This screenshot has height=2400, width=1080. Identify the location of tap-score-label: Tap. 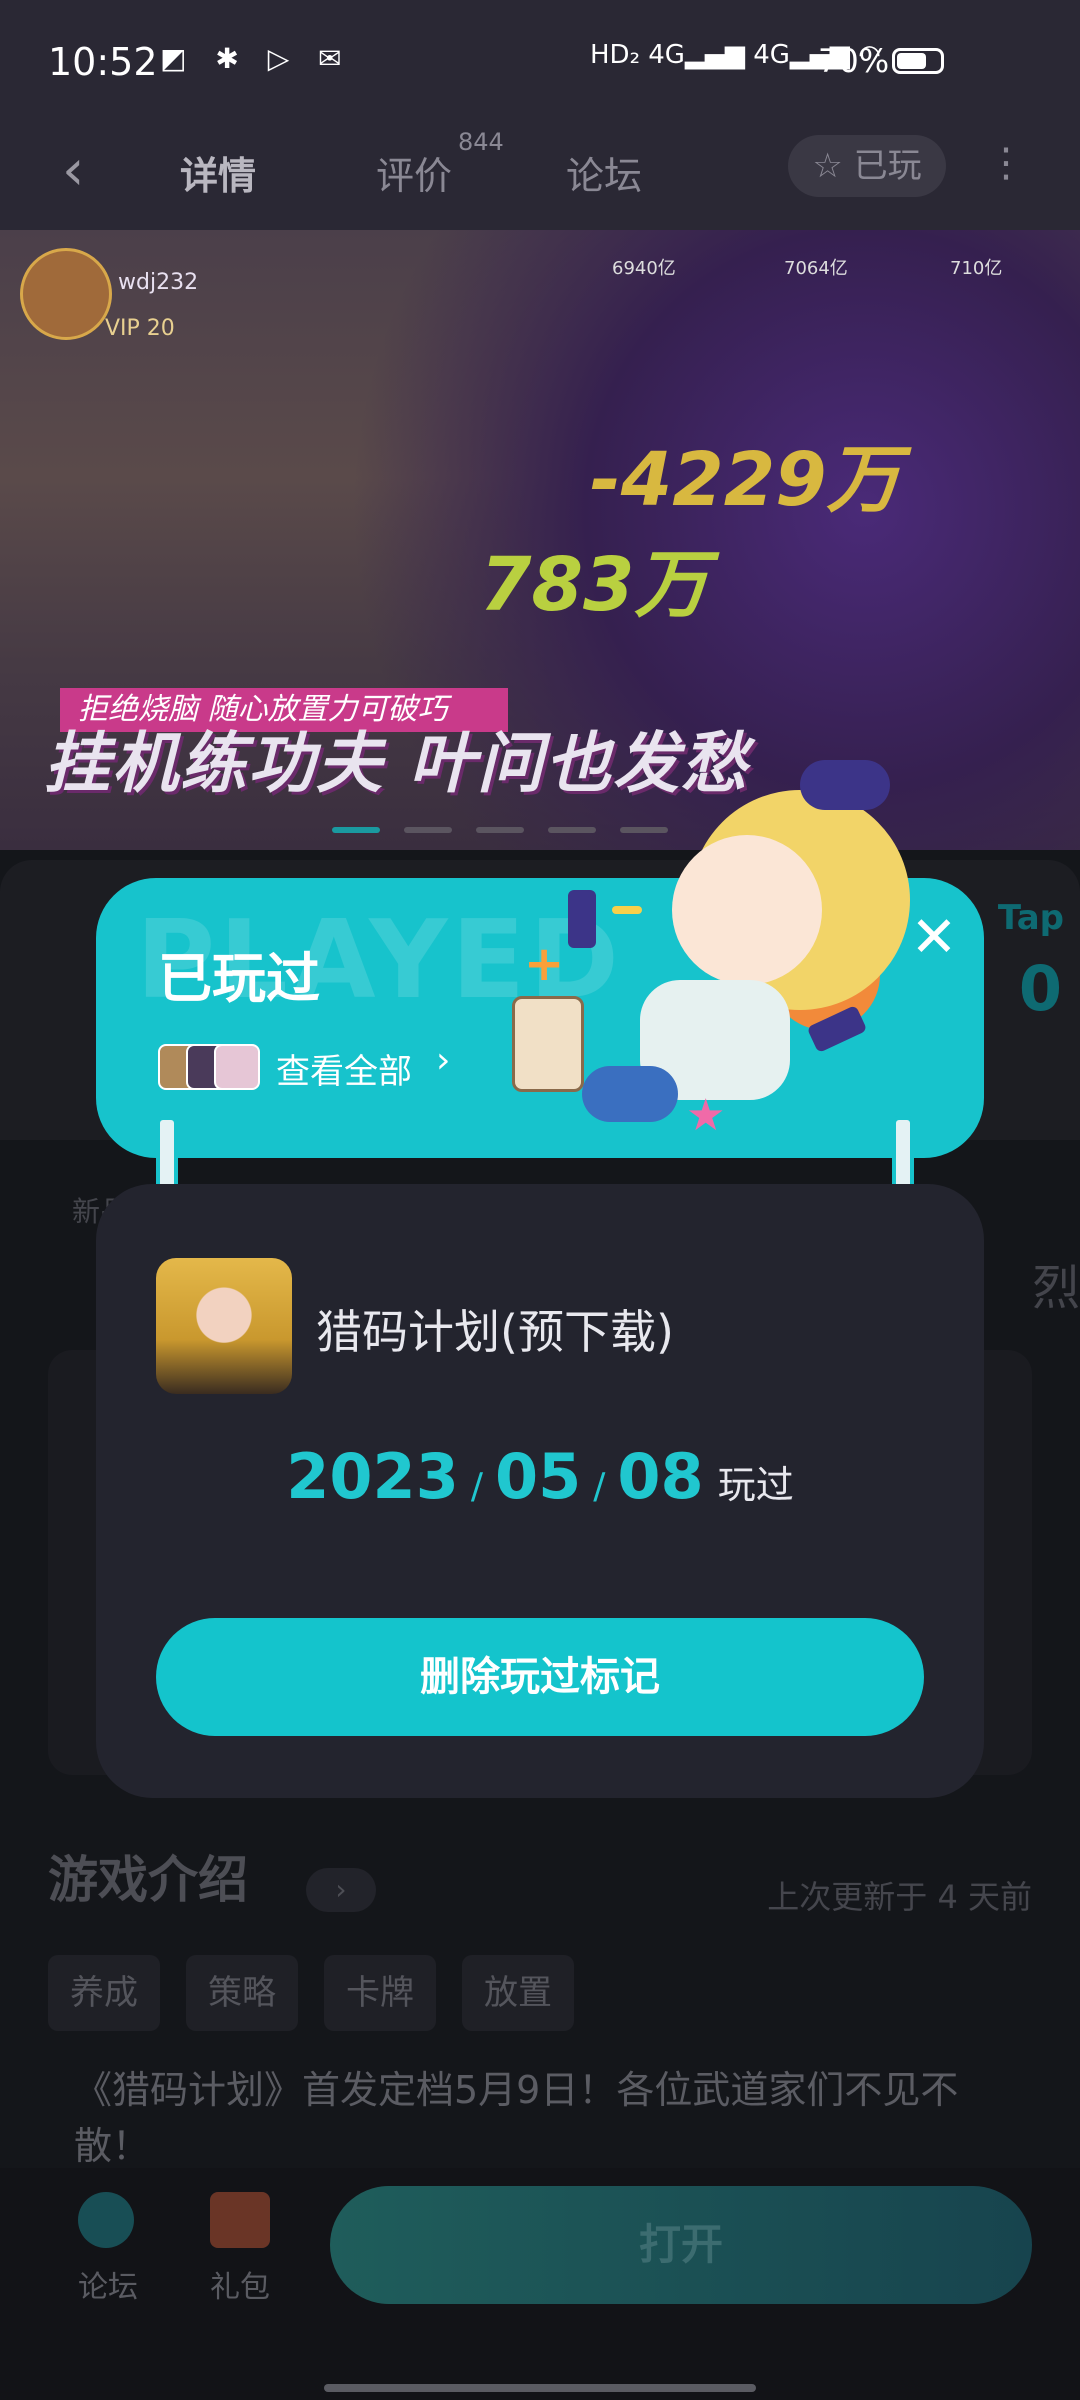
(1030, 918).